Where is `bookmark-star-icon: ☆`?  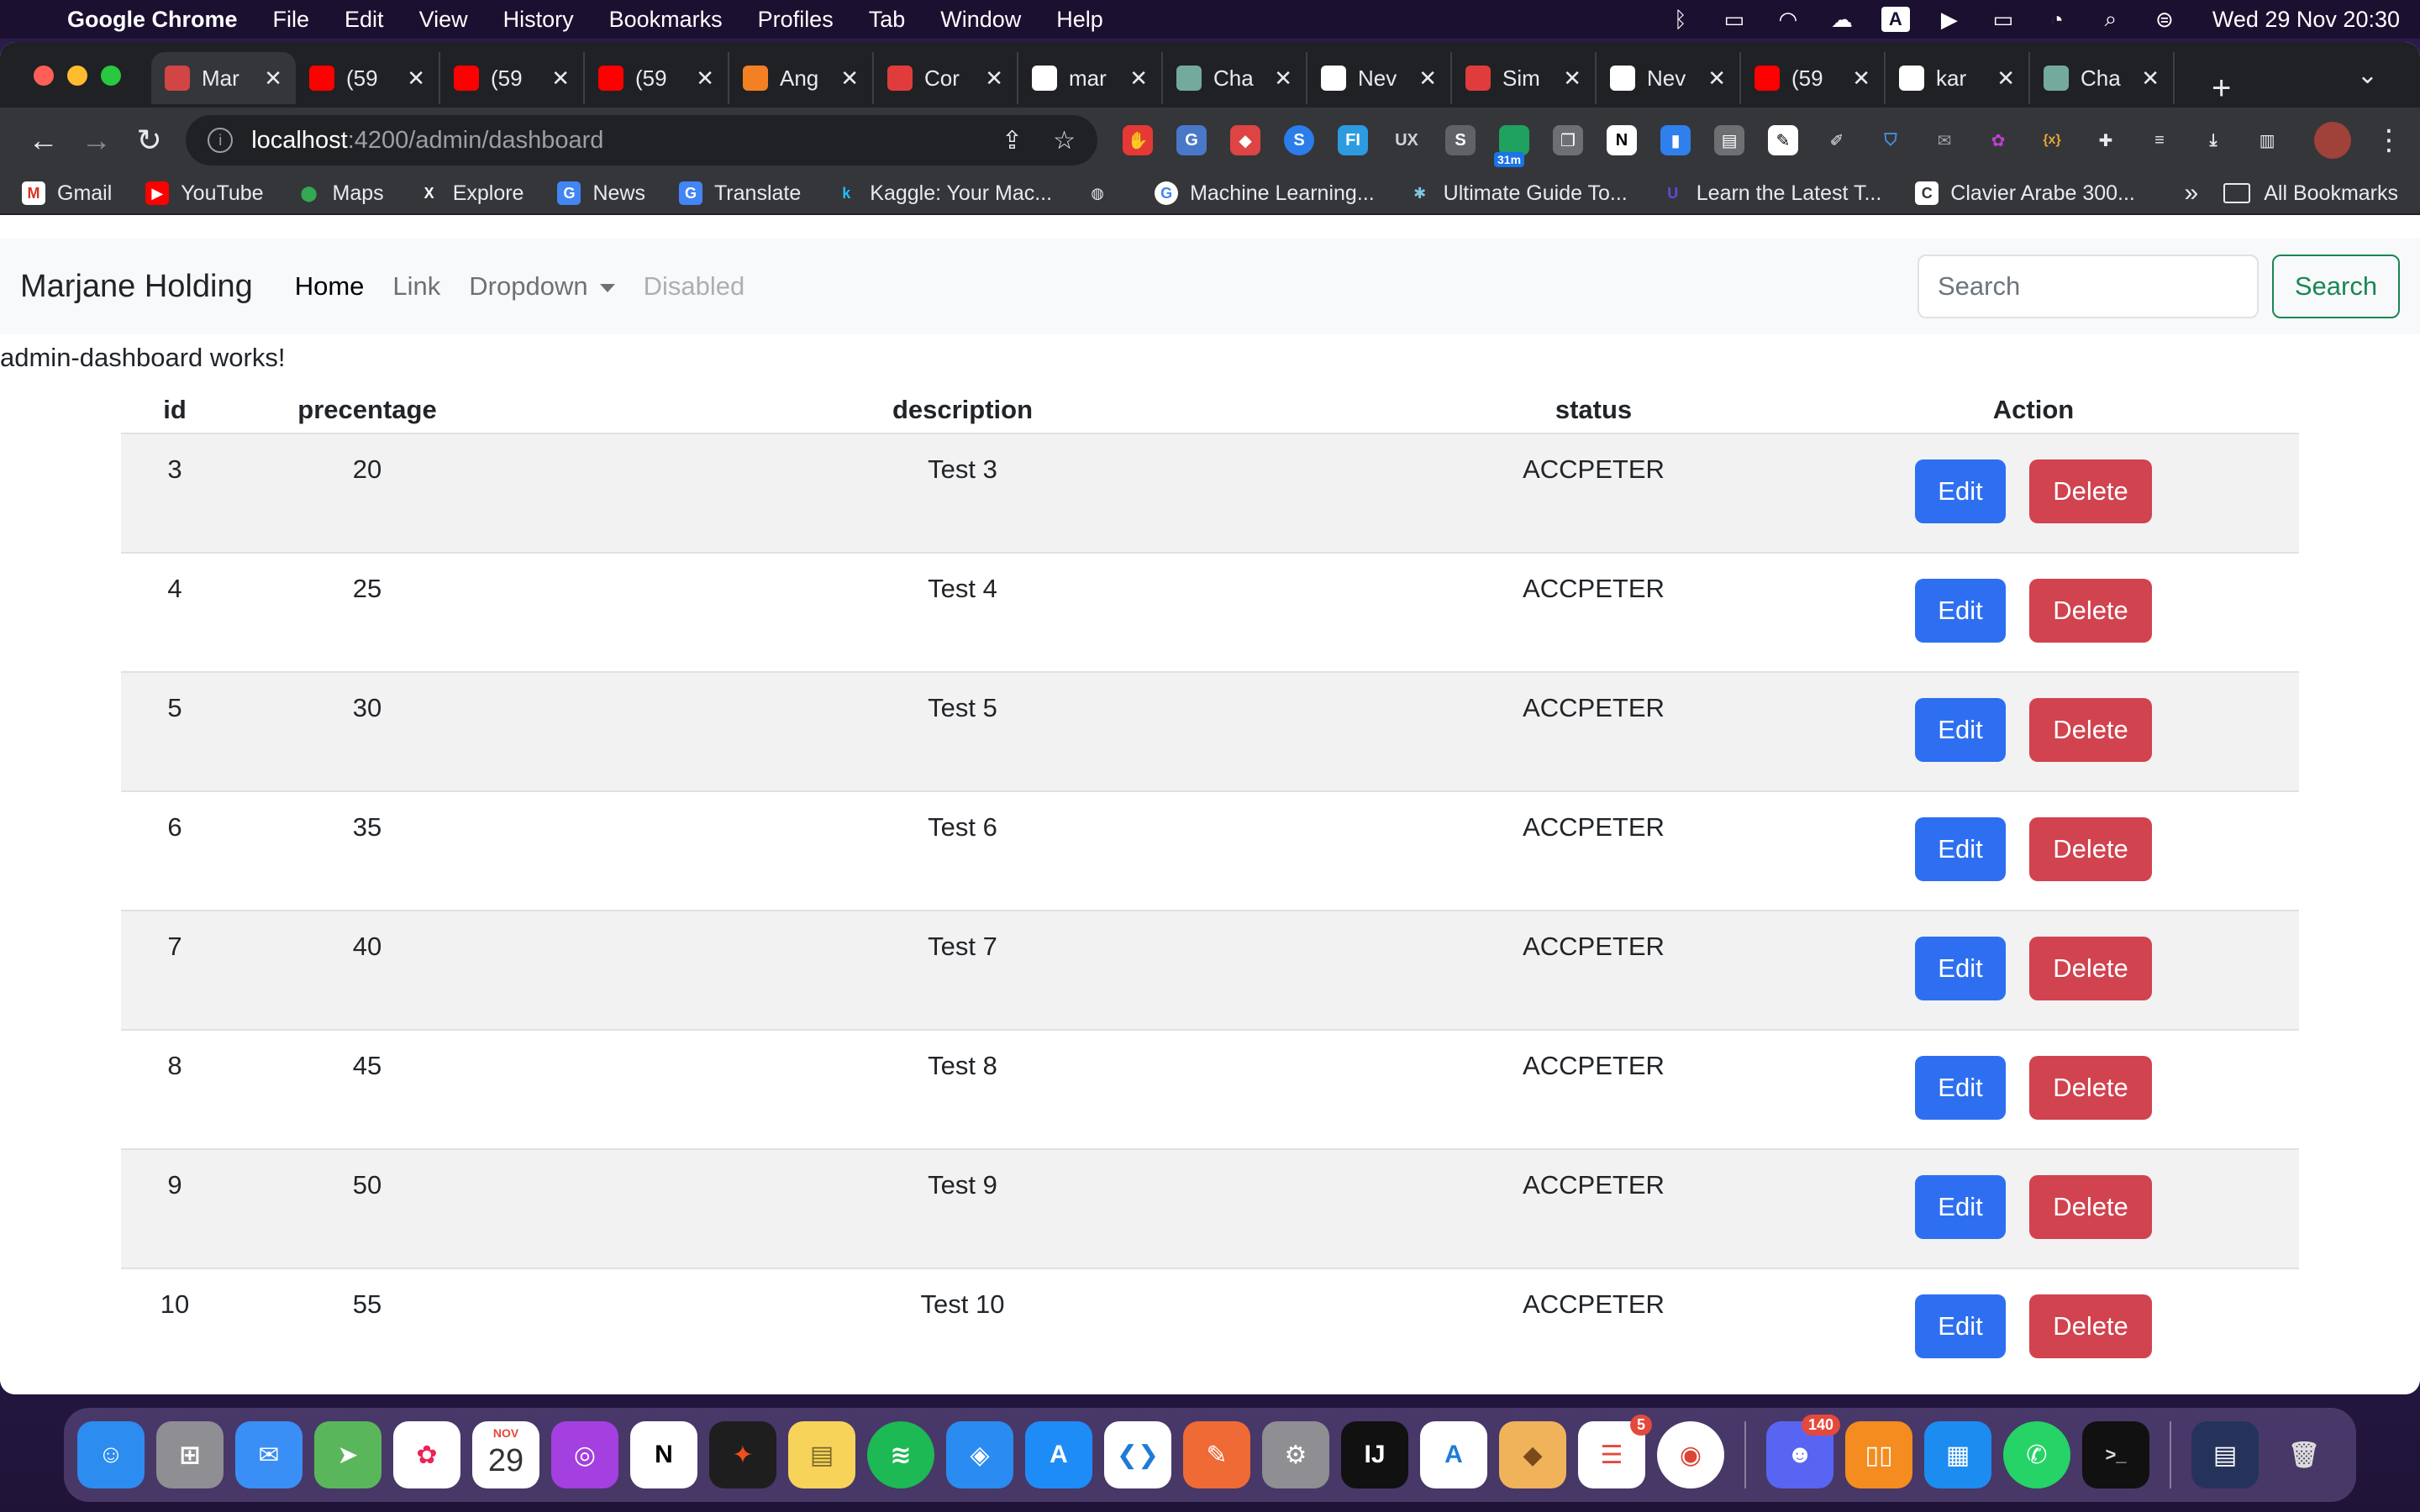 bookmark-star-icon: ☆ is located at coordinates (1064, 140).